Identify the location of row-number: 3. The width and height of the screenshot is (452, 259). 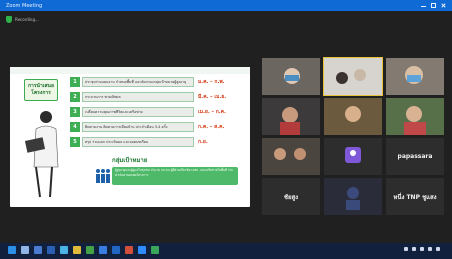
(75, 112).